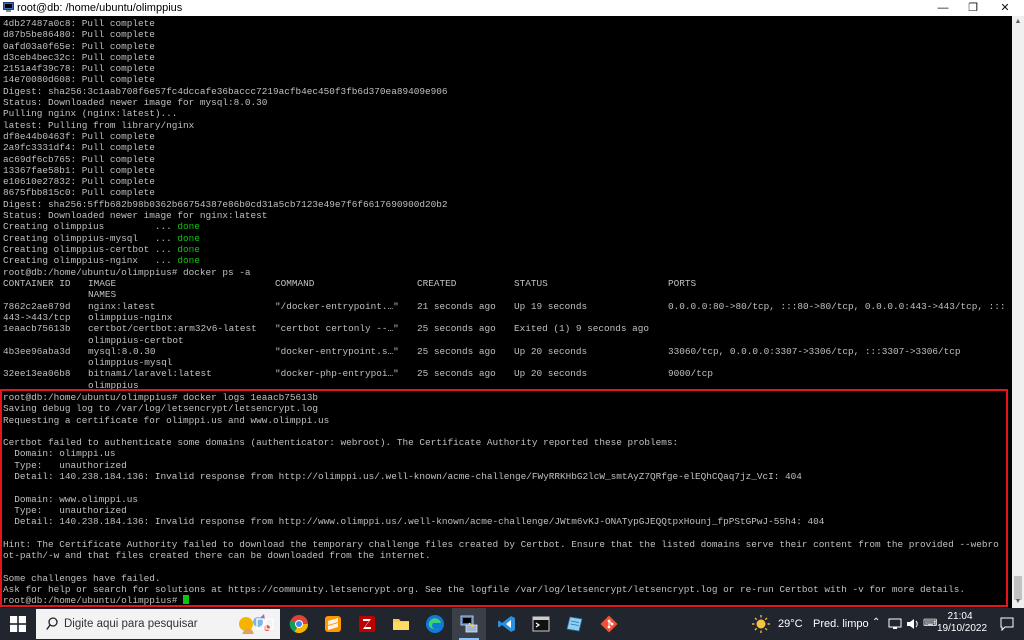  Describe the element at coordinates (973, 8) in the screenshot. I see `maximize-button: ❐` at that location.